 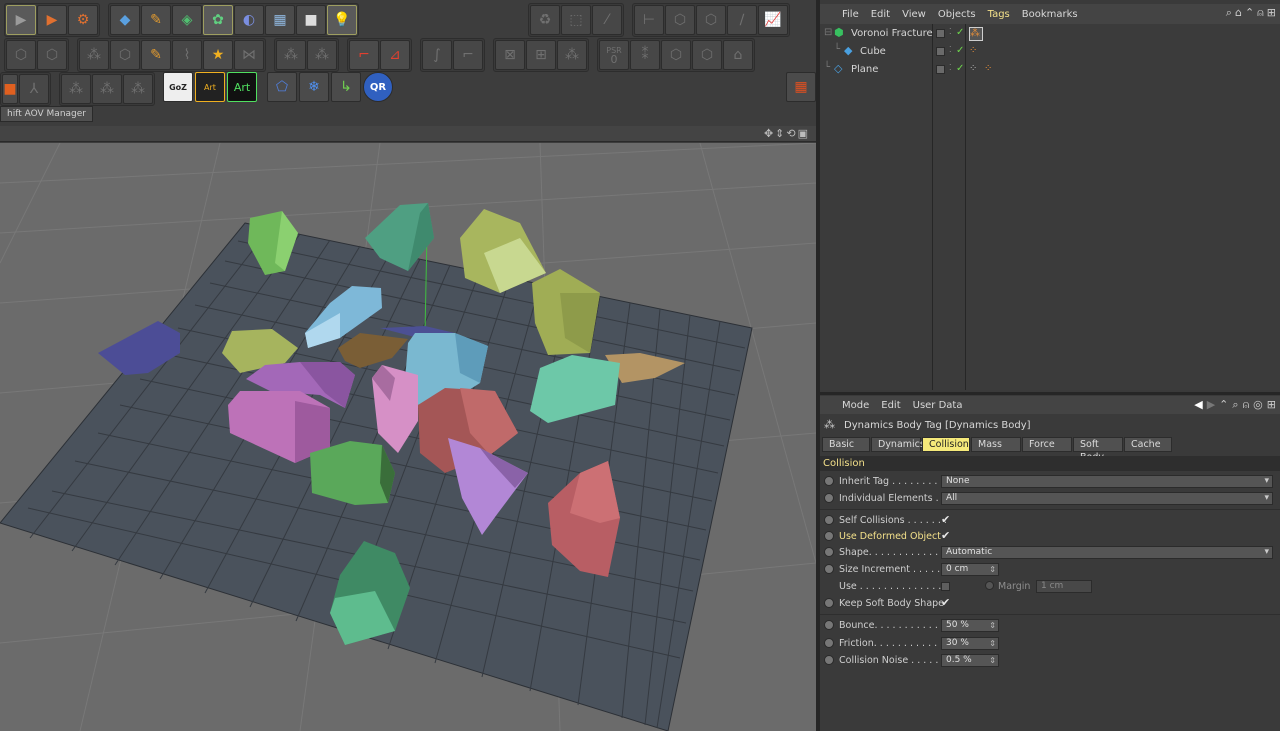 I want to click on brick-icon: ▦, so click(x=801, y=87).